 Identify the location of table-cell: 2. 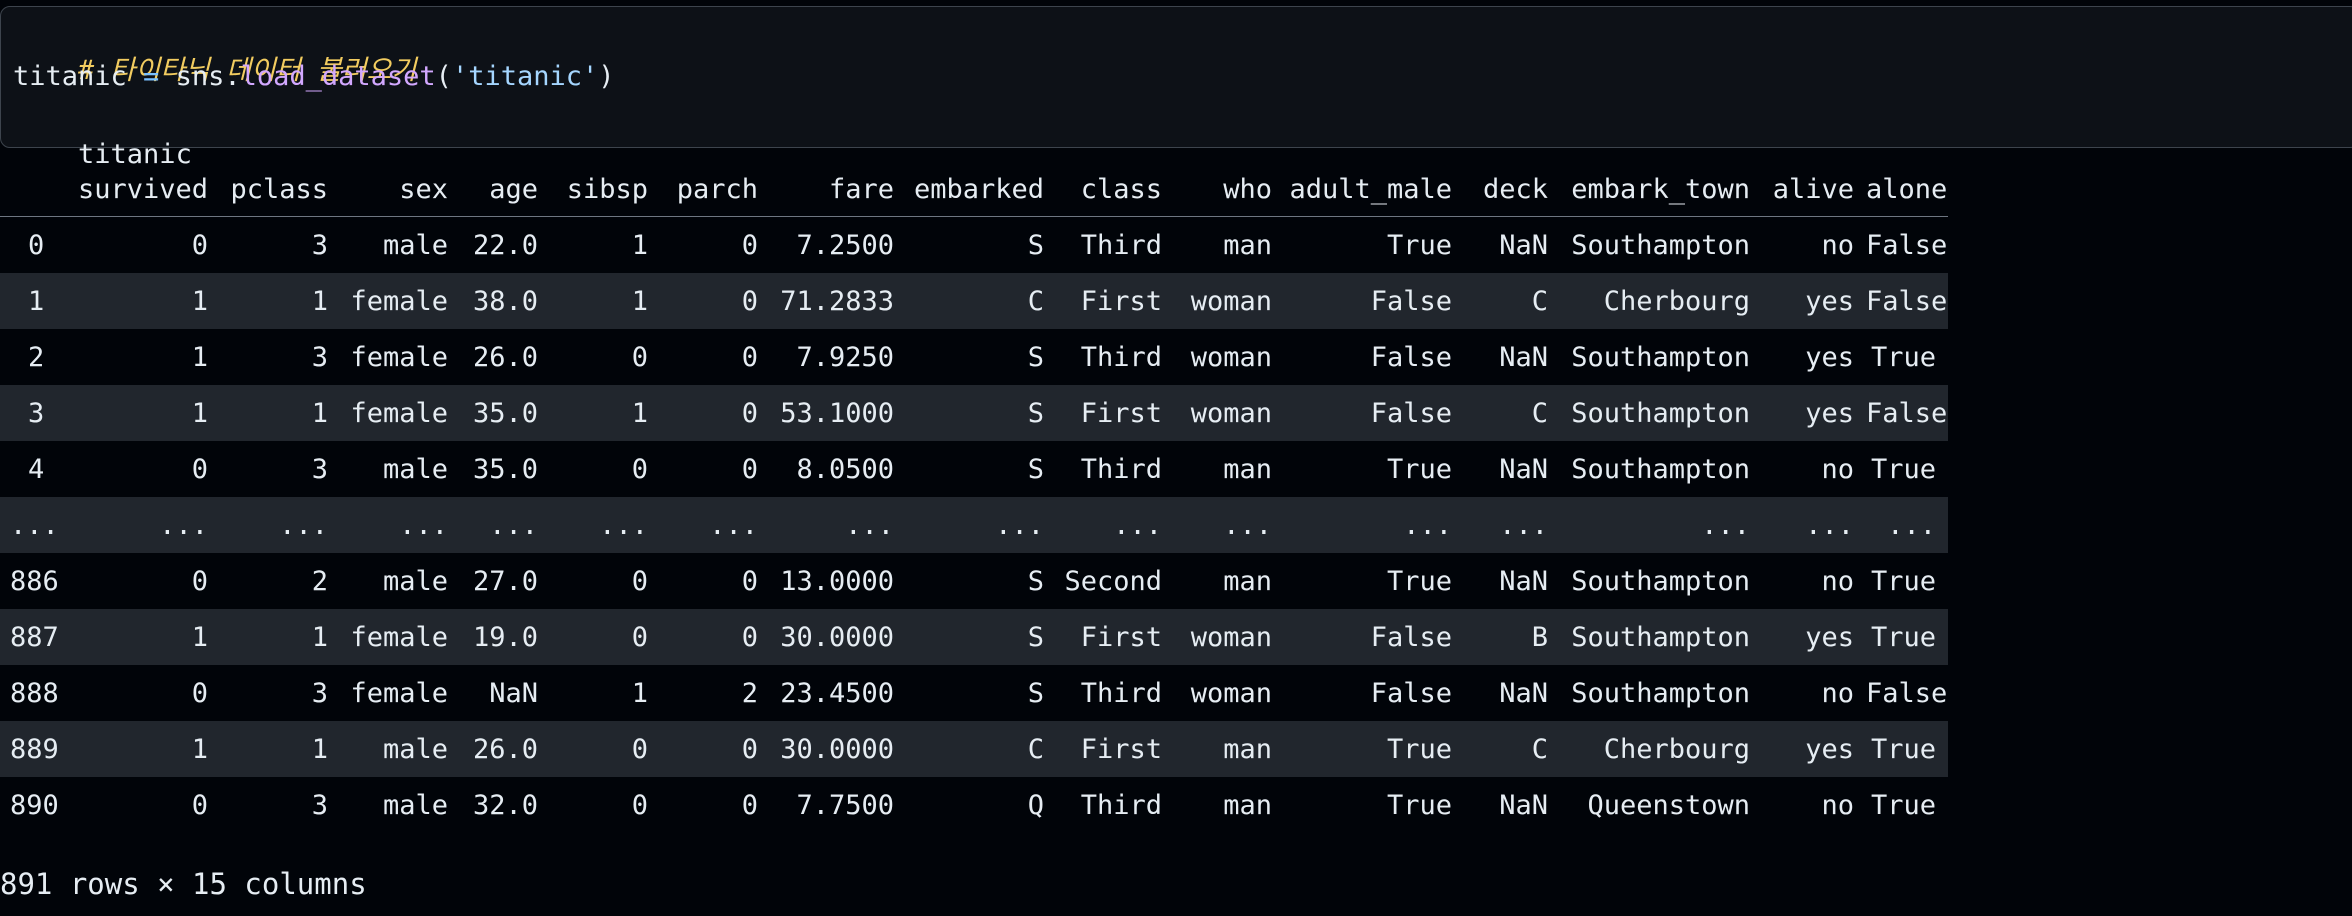
(749, 693).